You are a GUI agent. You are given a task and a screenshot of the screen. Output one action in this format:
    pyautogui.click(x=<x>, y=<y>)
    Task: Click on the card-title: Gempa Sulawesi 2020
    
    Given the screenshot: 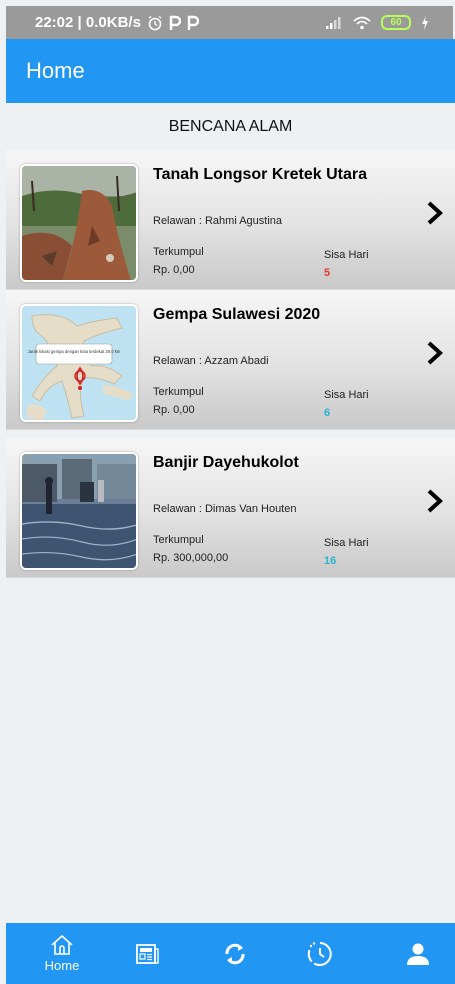 What is the action you would take?
    pyautogui.click(x=237, y=314)
    